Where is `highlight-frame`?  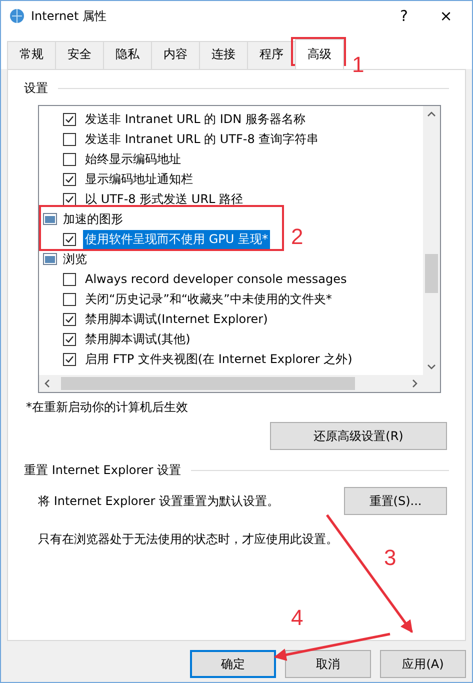
highlight-frame is located at coordinates (318, 51).